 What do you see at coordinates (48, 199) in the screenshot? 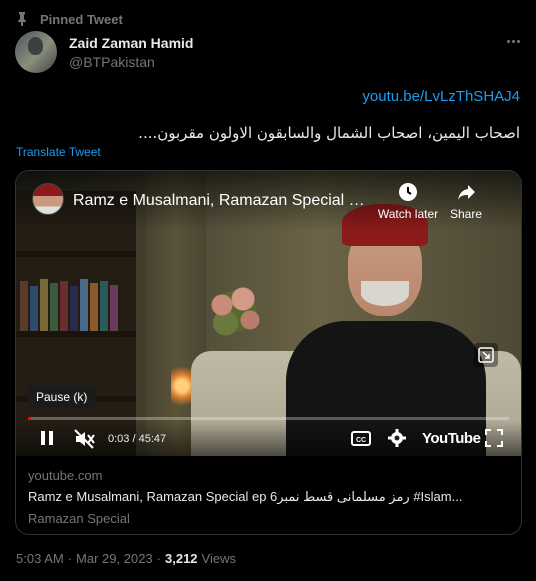
I see `channel-avatar` at bounding box center [48, 199].